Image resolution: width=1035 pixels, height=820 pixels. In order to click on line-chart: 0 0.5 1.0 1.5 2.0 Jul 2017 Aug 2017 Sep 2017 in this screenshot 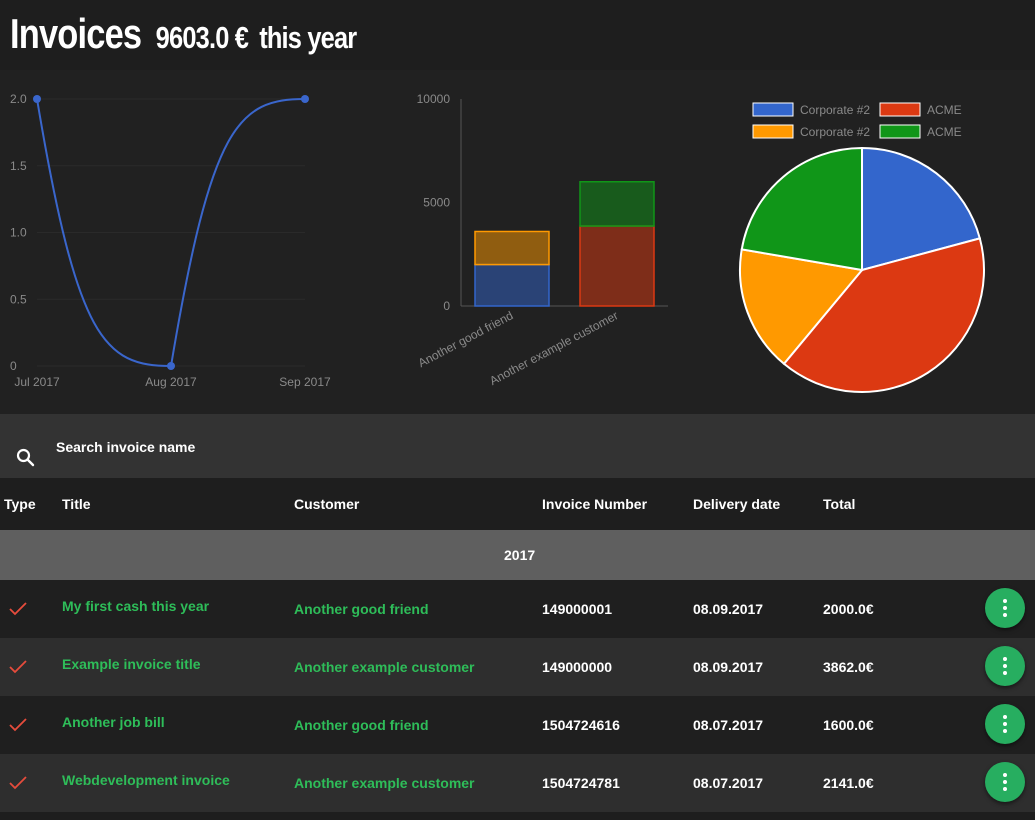, I will do `click(170, 240)`.